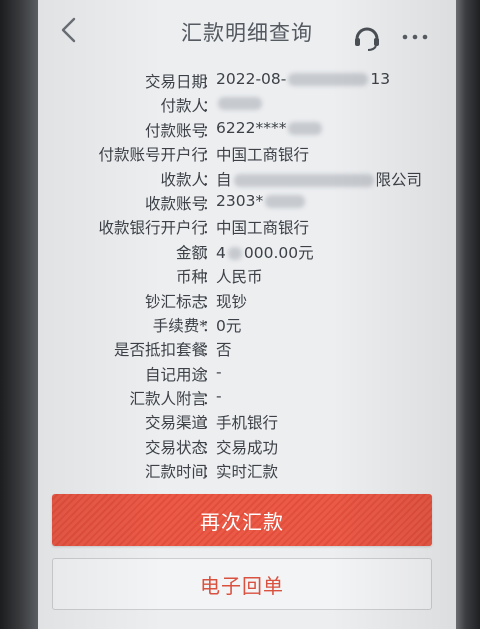 The width and height of the screenshot is (480, 629). I want to click on detail-value-end: 限公司, so click(399, 179).